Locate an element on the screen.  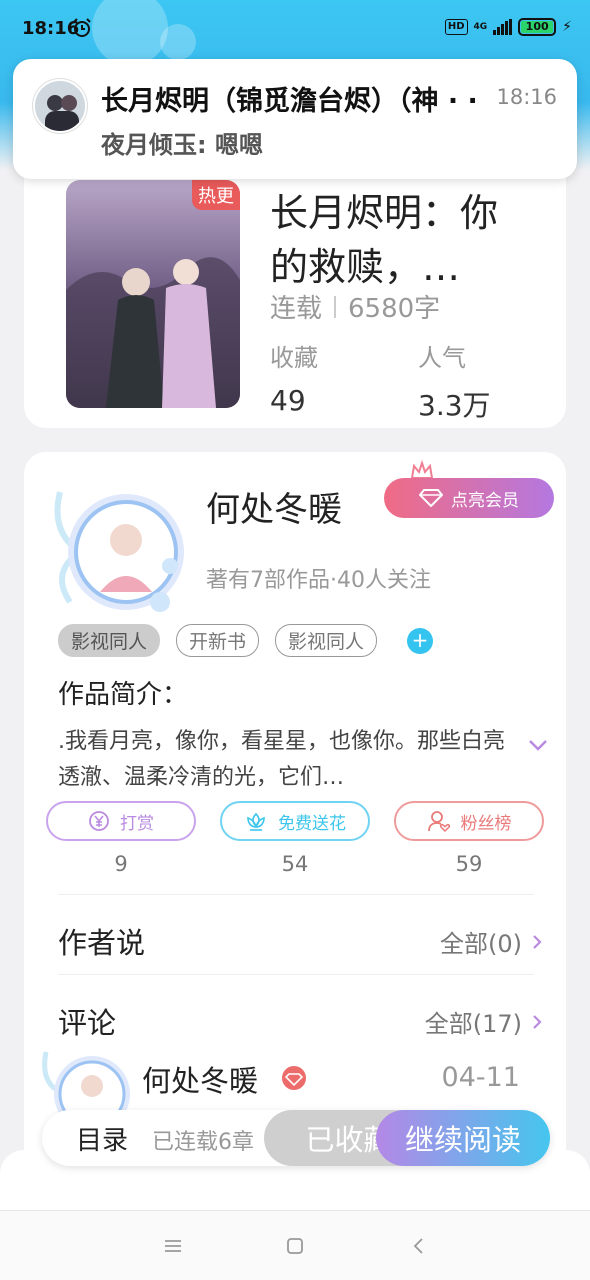
intro-label: 作品简介： is located at coordinates (123, 695).